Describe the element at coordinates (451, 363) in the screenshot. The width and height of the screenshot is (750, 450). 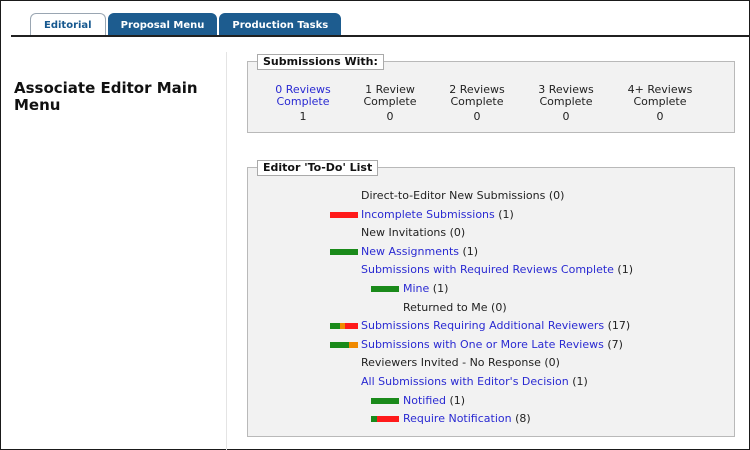
I see `todo-item-label: Reviewers Invited - No Response` at that location.